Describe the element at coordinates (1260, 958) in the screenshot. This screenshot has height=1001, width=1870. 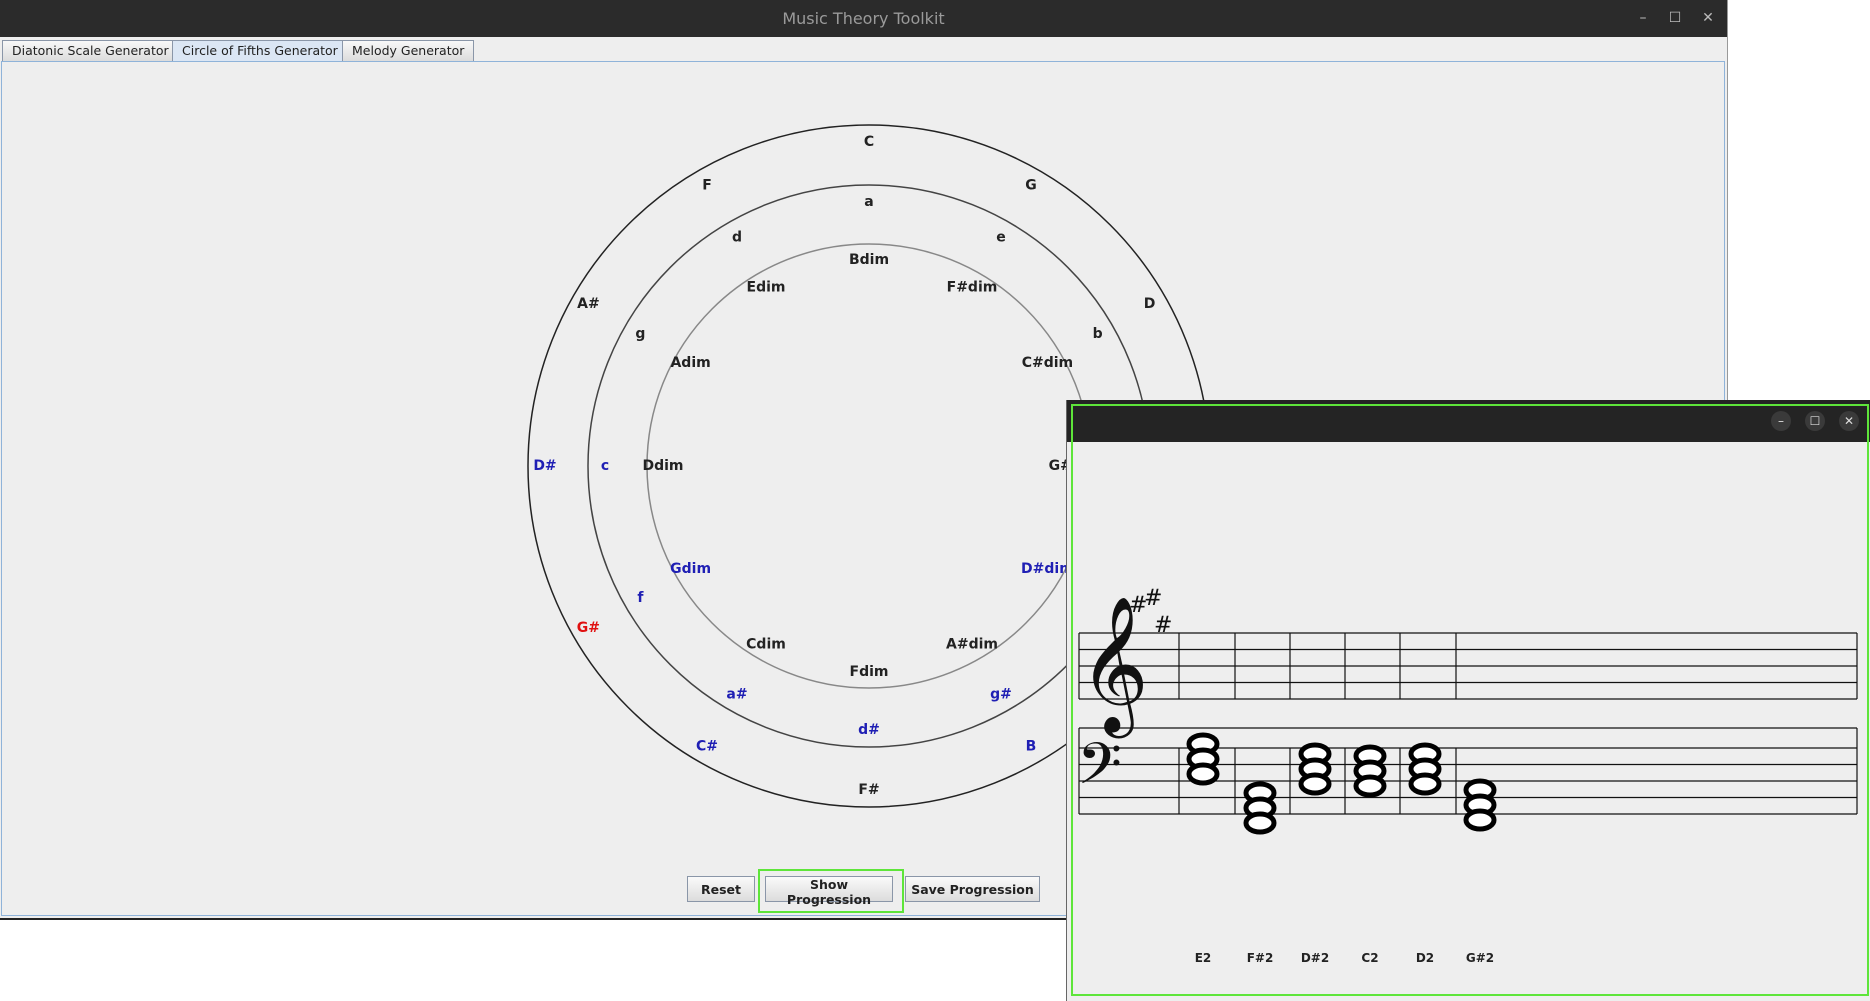
I see `chord-label: F#2` at that location.